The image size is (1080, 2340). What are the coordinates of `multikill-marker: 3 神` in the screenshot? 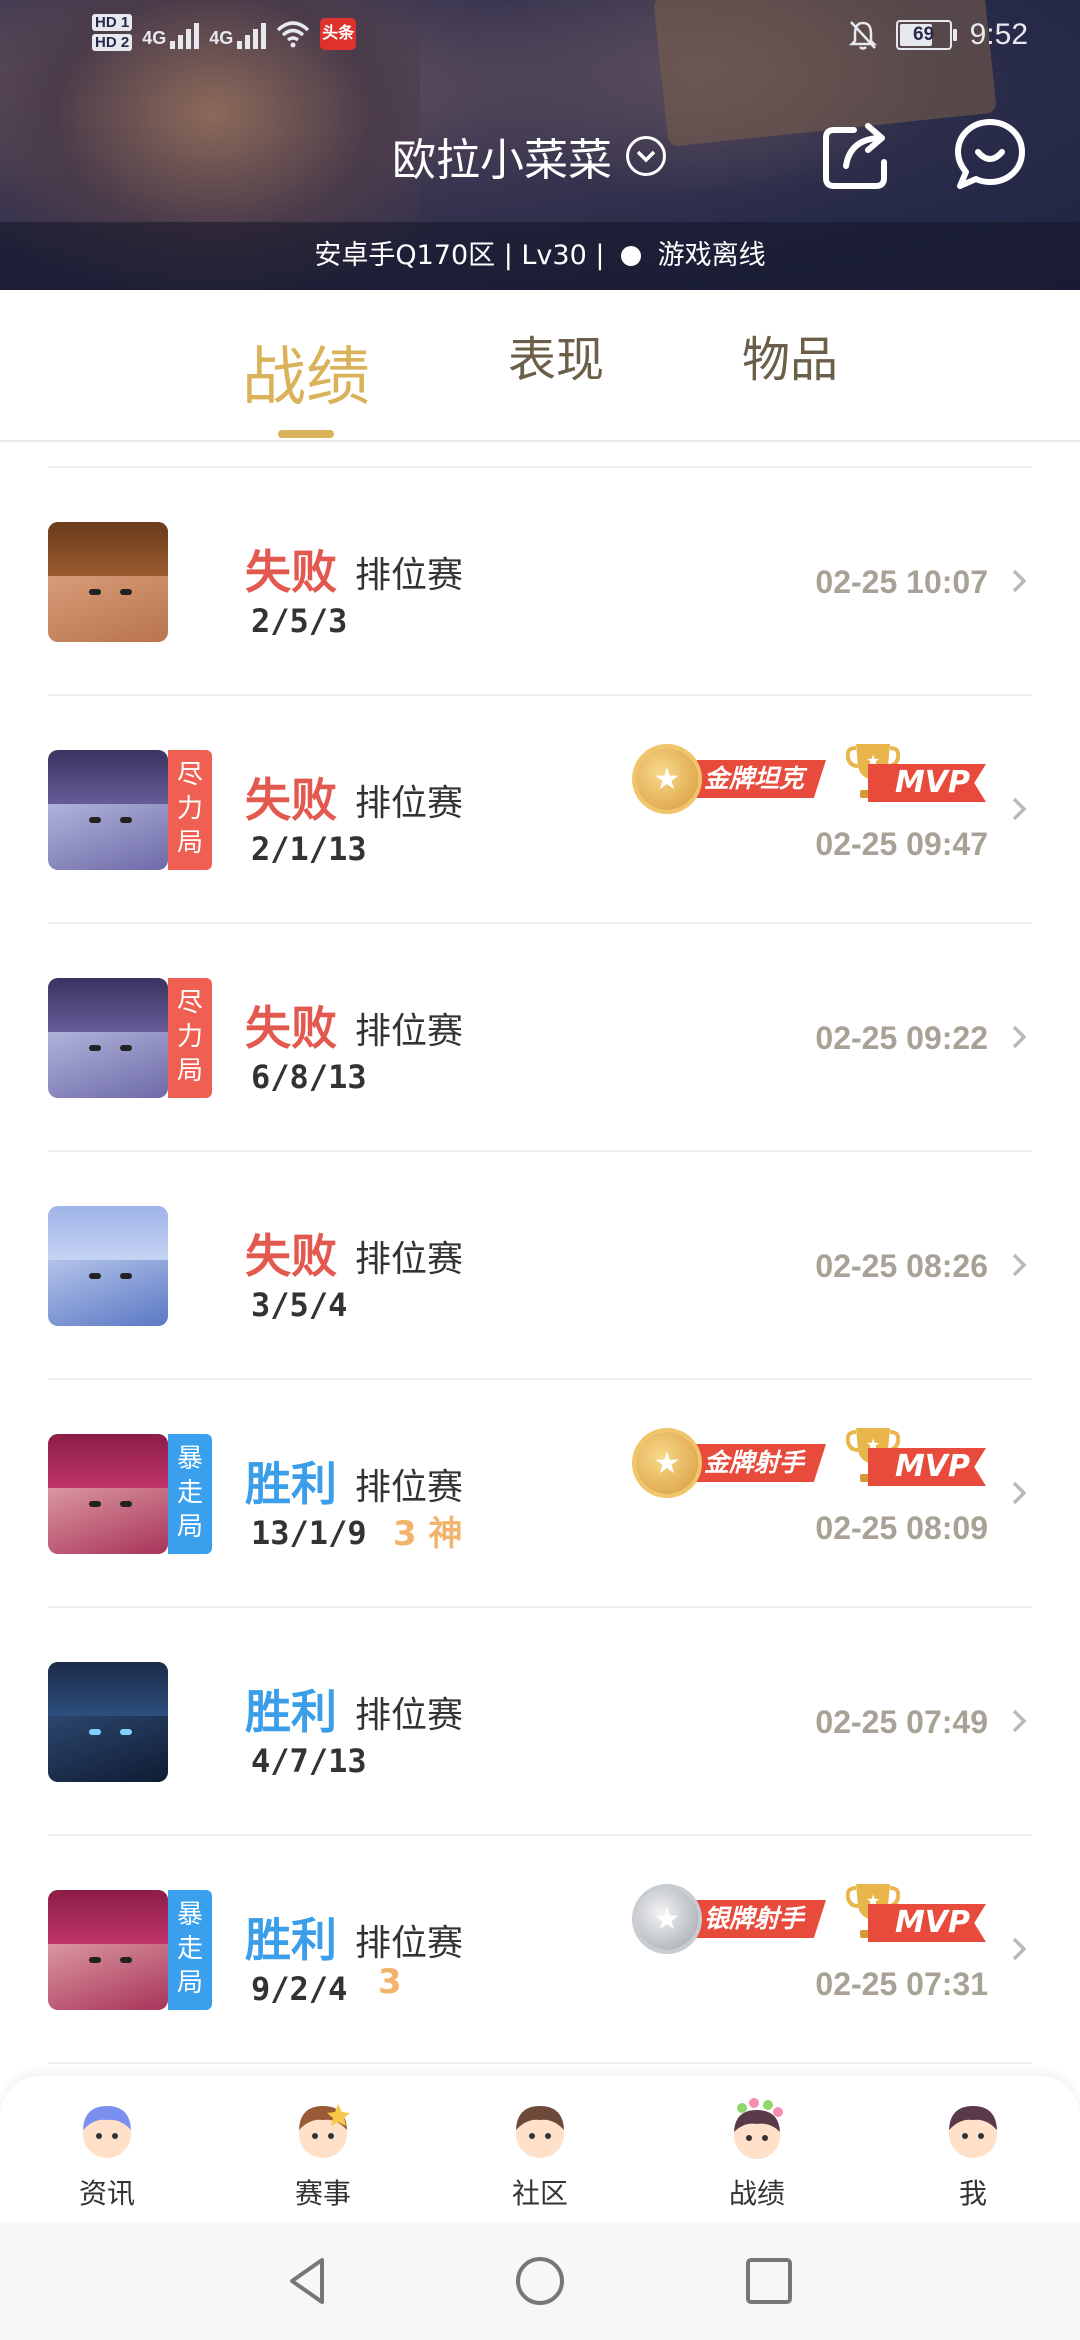 It's located at (428, 1534).